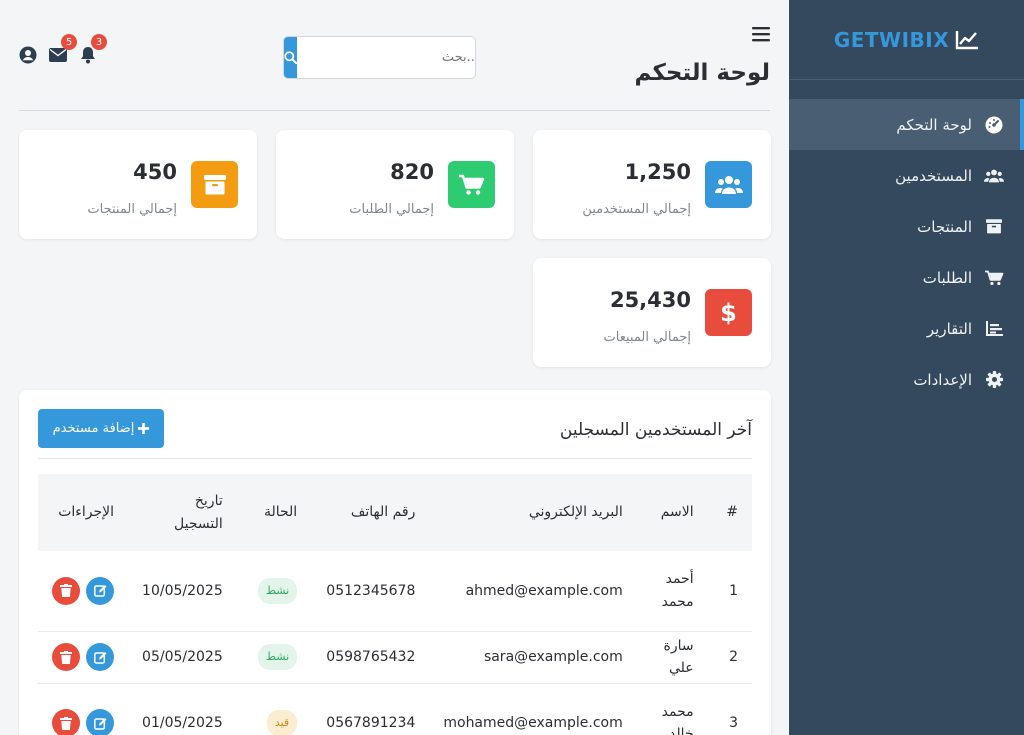 This screenshot has width=1024, height=735. Describe the element at coordinates (198, 512) in the screenshot. I see `col-header-date: تاريخ التسجيل` at that location.